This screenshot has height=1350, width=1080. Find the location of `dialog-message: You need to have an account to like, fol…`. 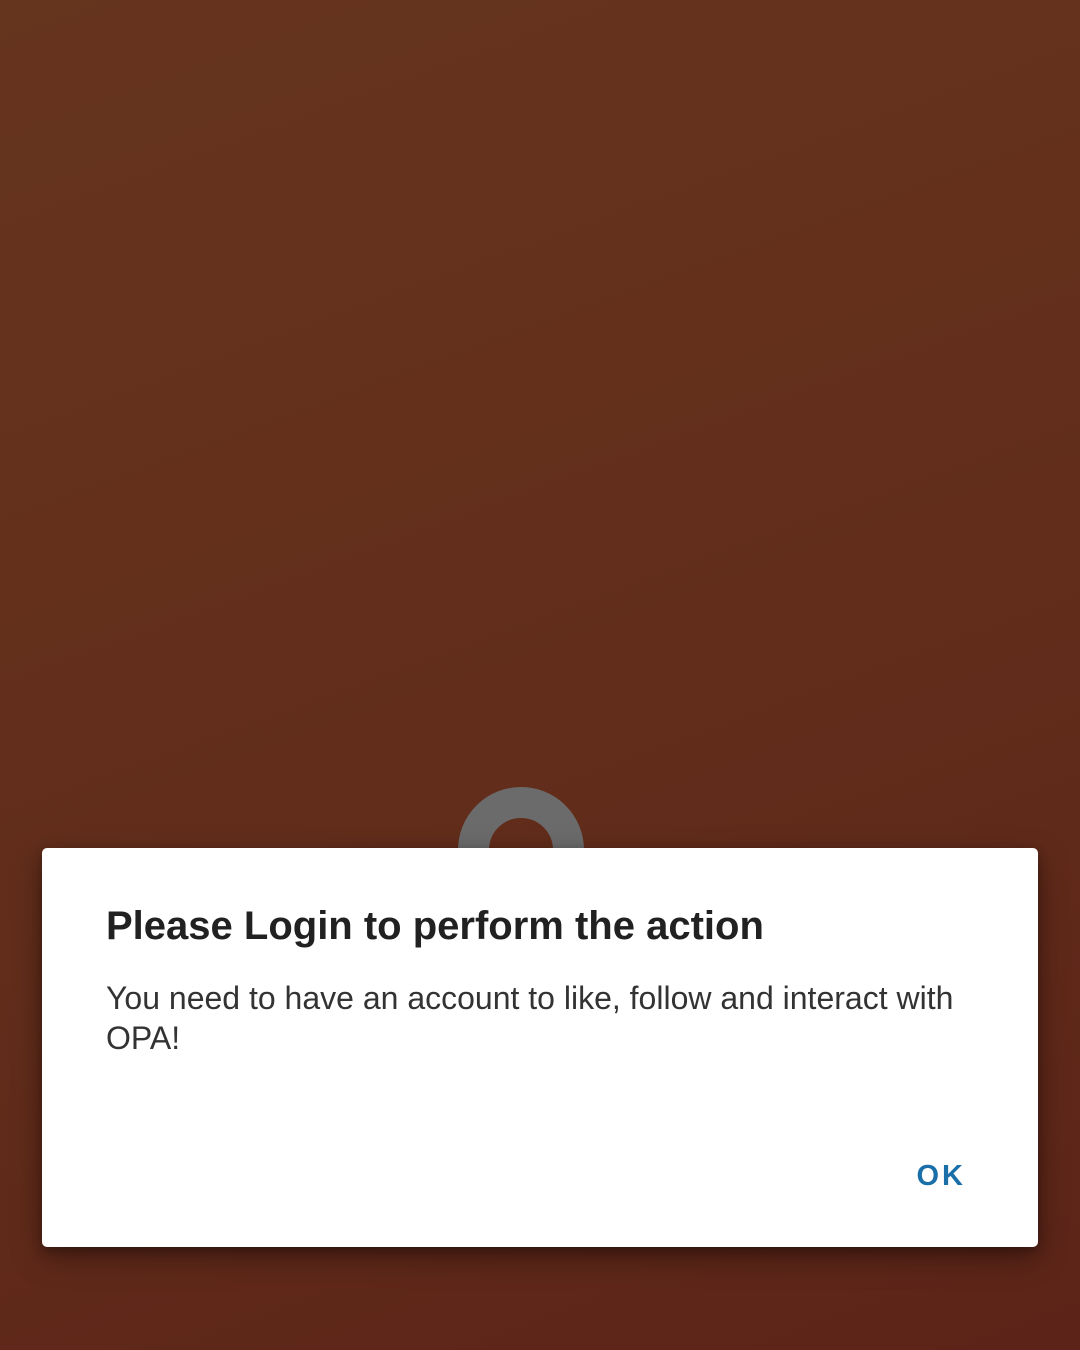

dialog-message: You need to have an account to like, fol… is located at coordinates (530, 1018).